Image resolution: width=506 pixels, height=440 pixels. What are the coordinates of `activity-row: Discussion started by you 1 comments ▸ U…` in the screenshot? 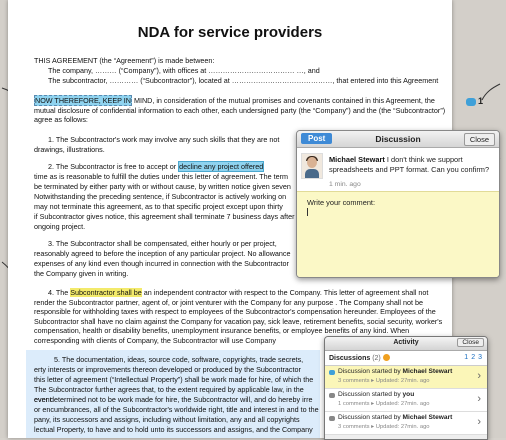 It's located at (406, 400).